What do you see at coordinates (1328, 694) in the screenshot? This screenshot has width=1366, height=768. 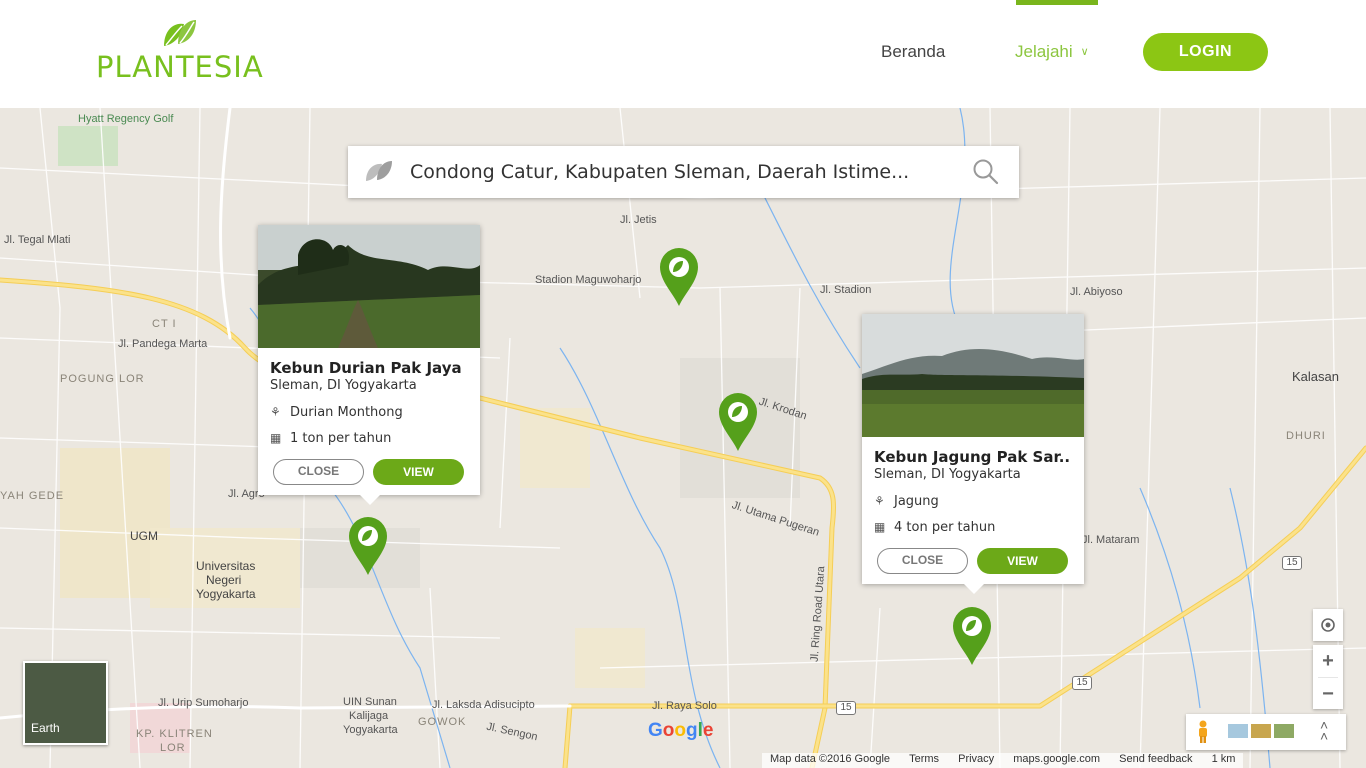 I see `zoom-out-button: −` at bounding box center [1328, 694].